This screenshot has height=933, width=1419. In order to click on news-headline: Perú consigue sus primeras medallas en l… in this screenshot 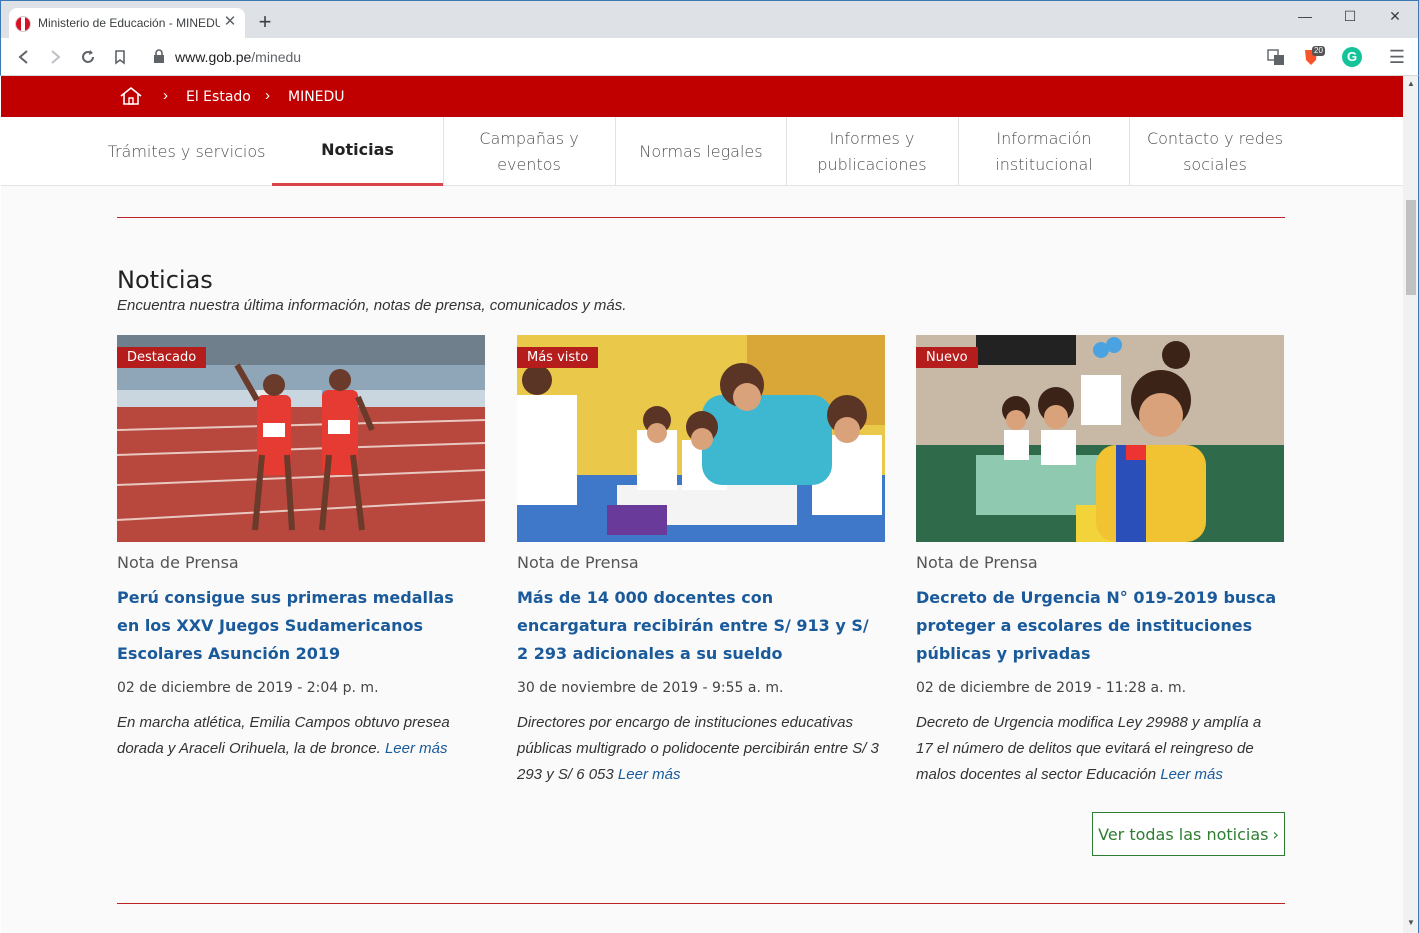, I will do `click(298, 626)`.